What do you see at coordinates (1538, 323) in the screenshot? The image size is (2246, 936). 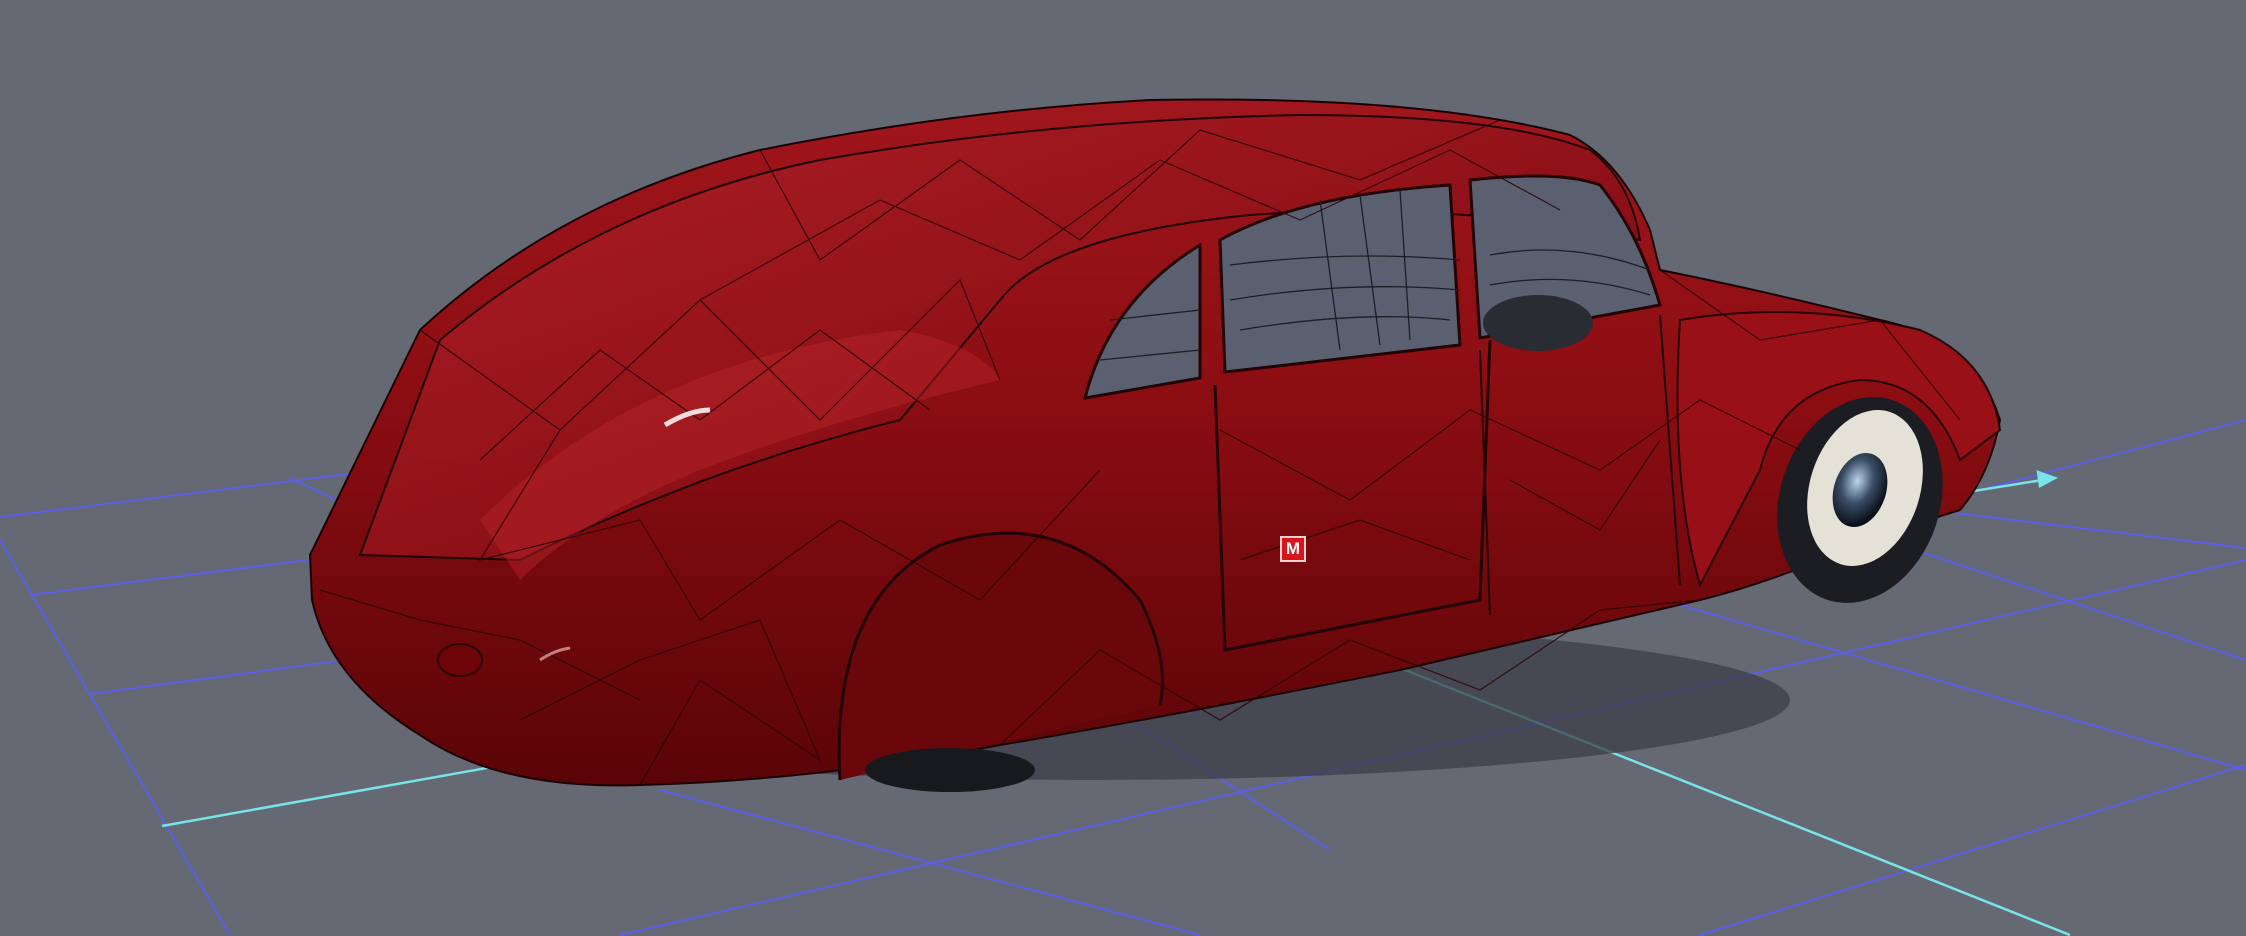 I see `steering-wheel` at bounding box center [1538, 323].